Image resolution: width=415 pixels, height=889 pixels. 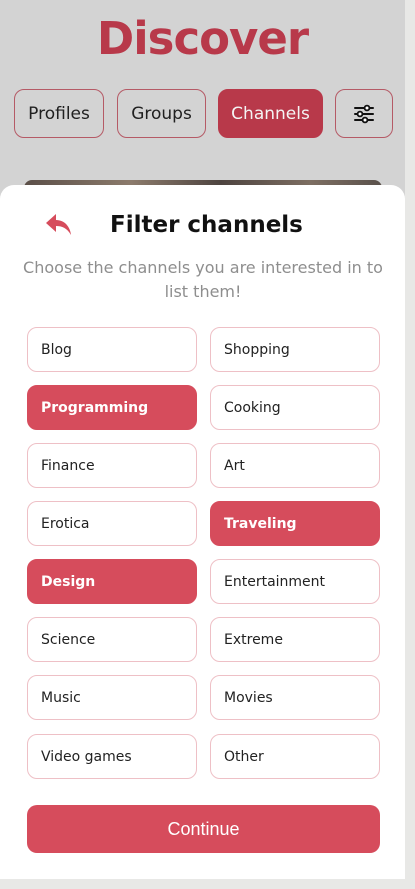 I want to click on channel-option-blog: Blog, so click(x=112, y=349).